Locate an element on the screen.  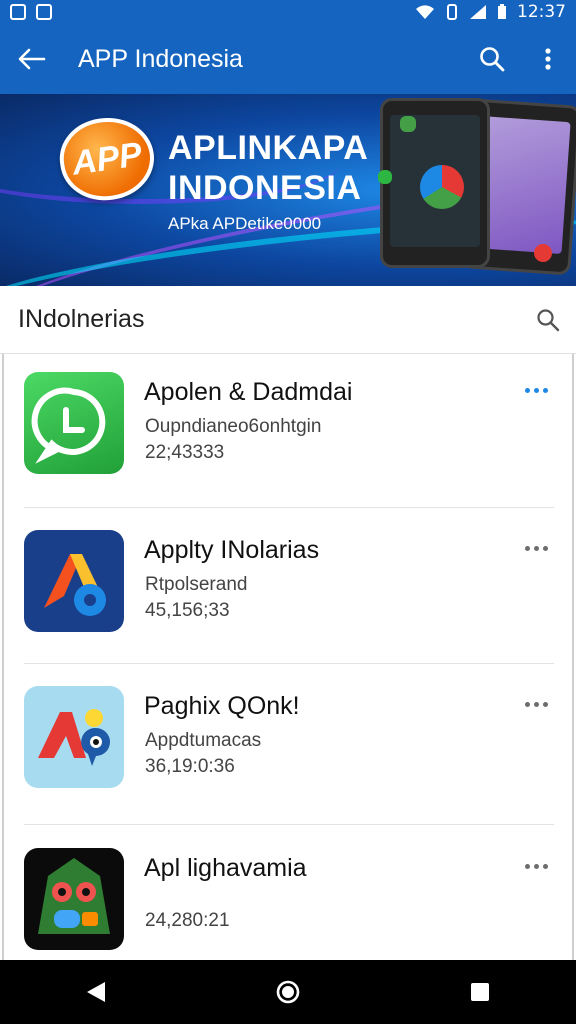
chat-bubble-glyph is located at coordinates (68, 425).